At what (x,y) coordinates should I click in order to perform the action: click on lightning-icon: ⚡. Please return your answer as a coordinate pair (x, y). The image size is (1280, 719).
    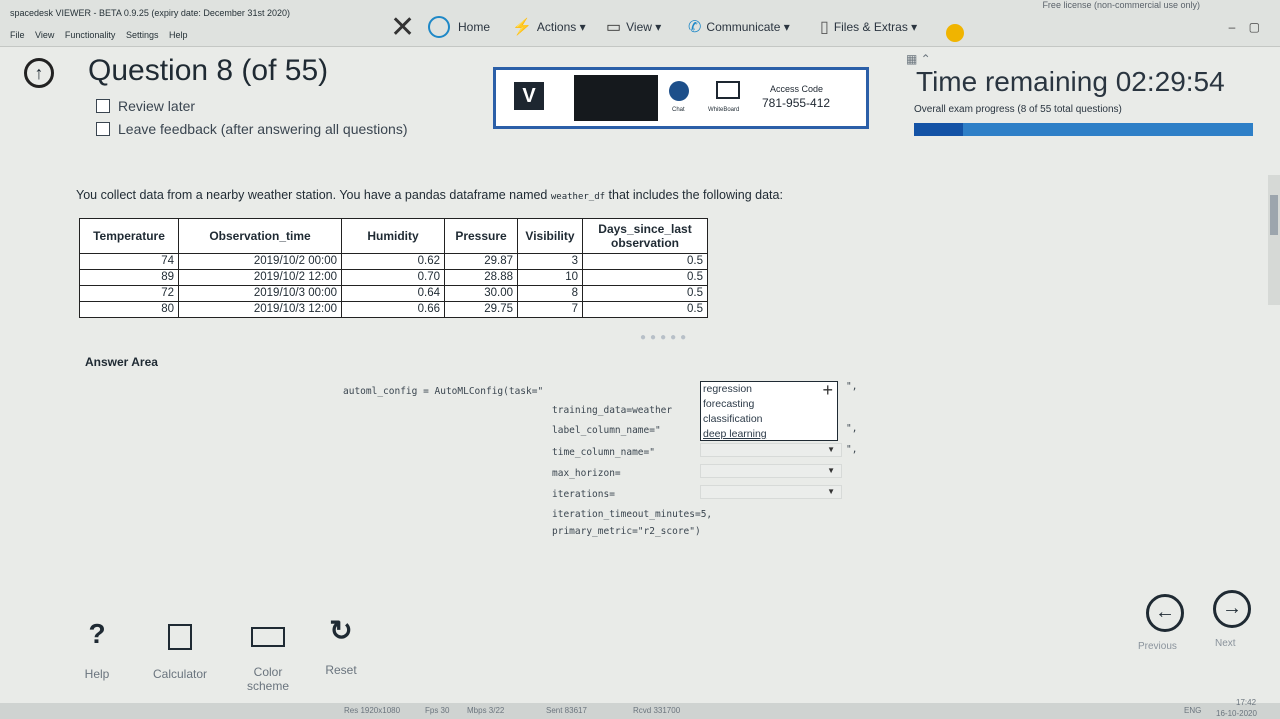
    Looking at the image, I should click on (522, 27).